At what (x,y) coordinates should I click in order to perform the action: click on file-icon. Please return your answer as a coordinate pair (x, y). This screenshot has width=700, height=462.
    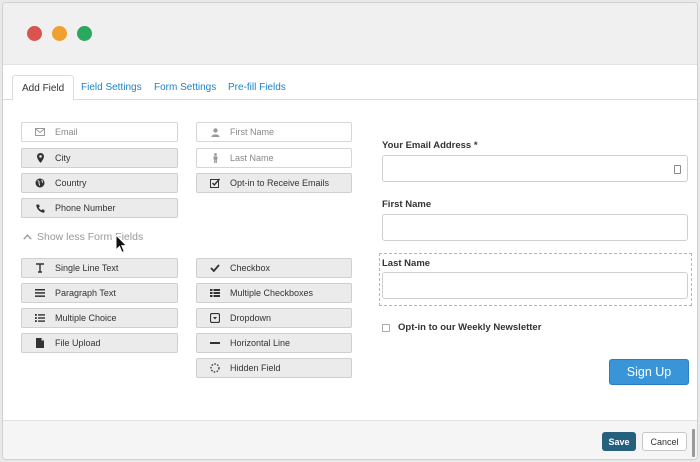
    Looking at the image, I should click on (40, 343).